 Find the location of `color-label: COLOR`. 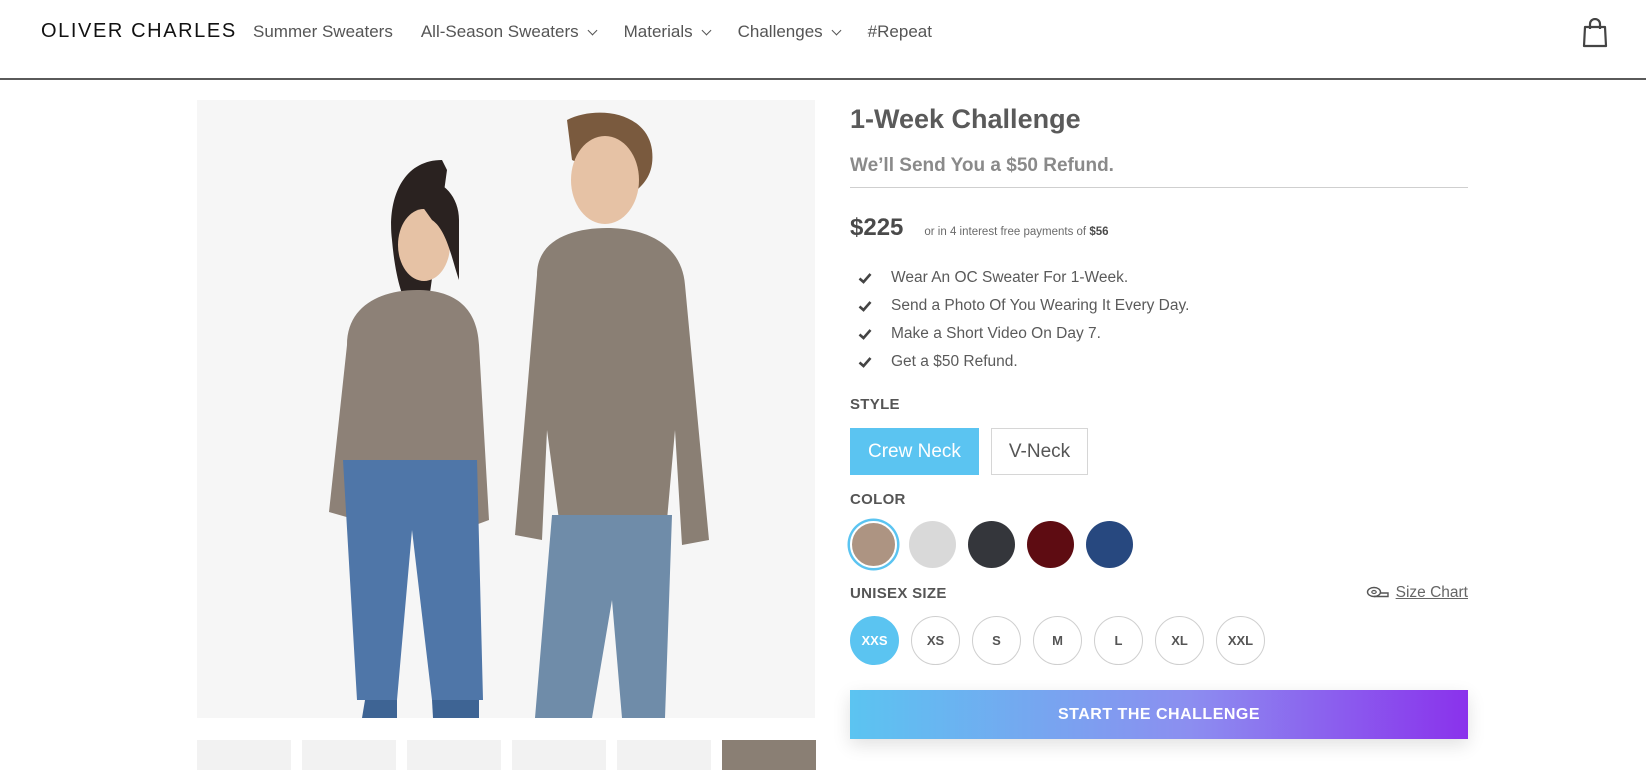

color-label: COLOR is located at coordinates (878, 499).